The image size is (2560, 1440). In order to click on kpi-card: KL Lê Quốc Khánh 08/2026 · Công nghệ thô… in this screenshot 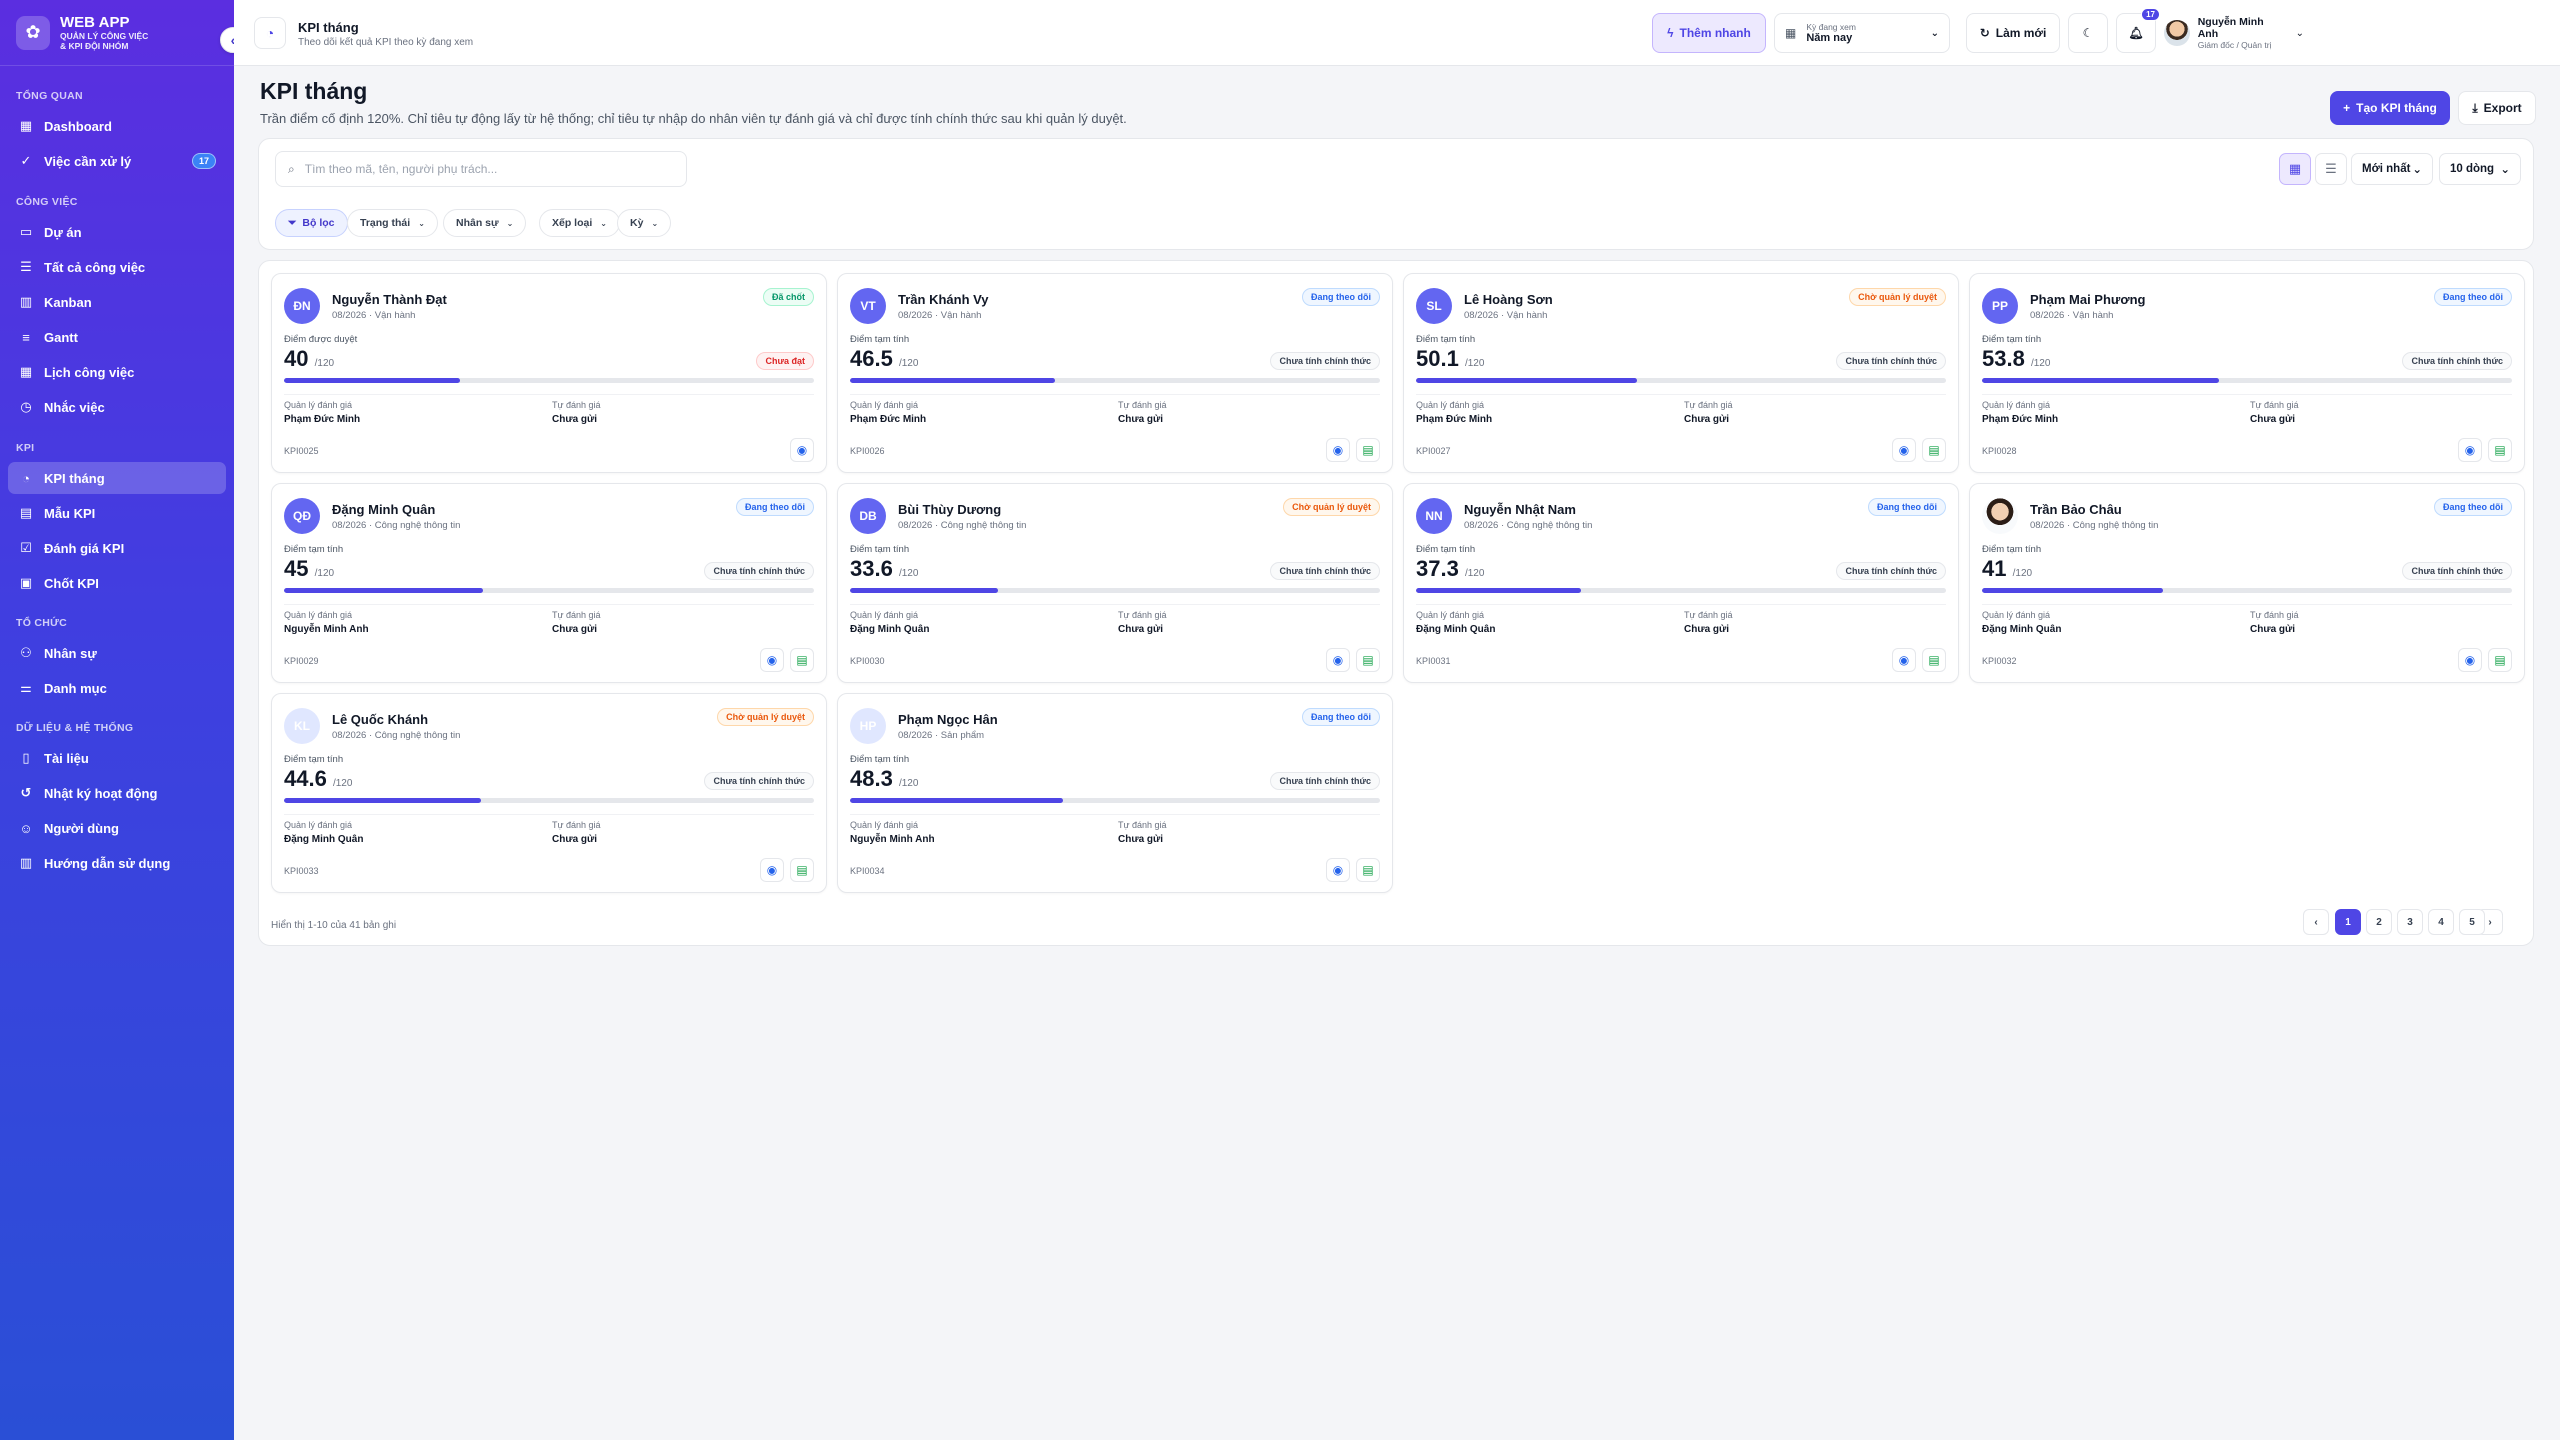, I will do `click(549, 793)`.